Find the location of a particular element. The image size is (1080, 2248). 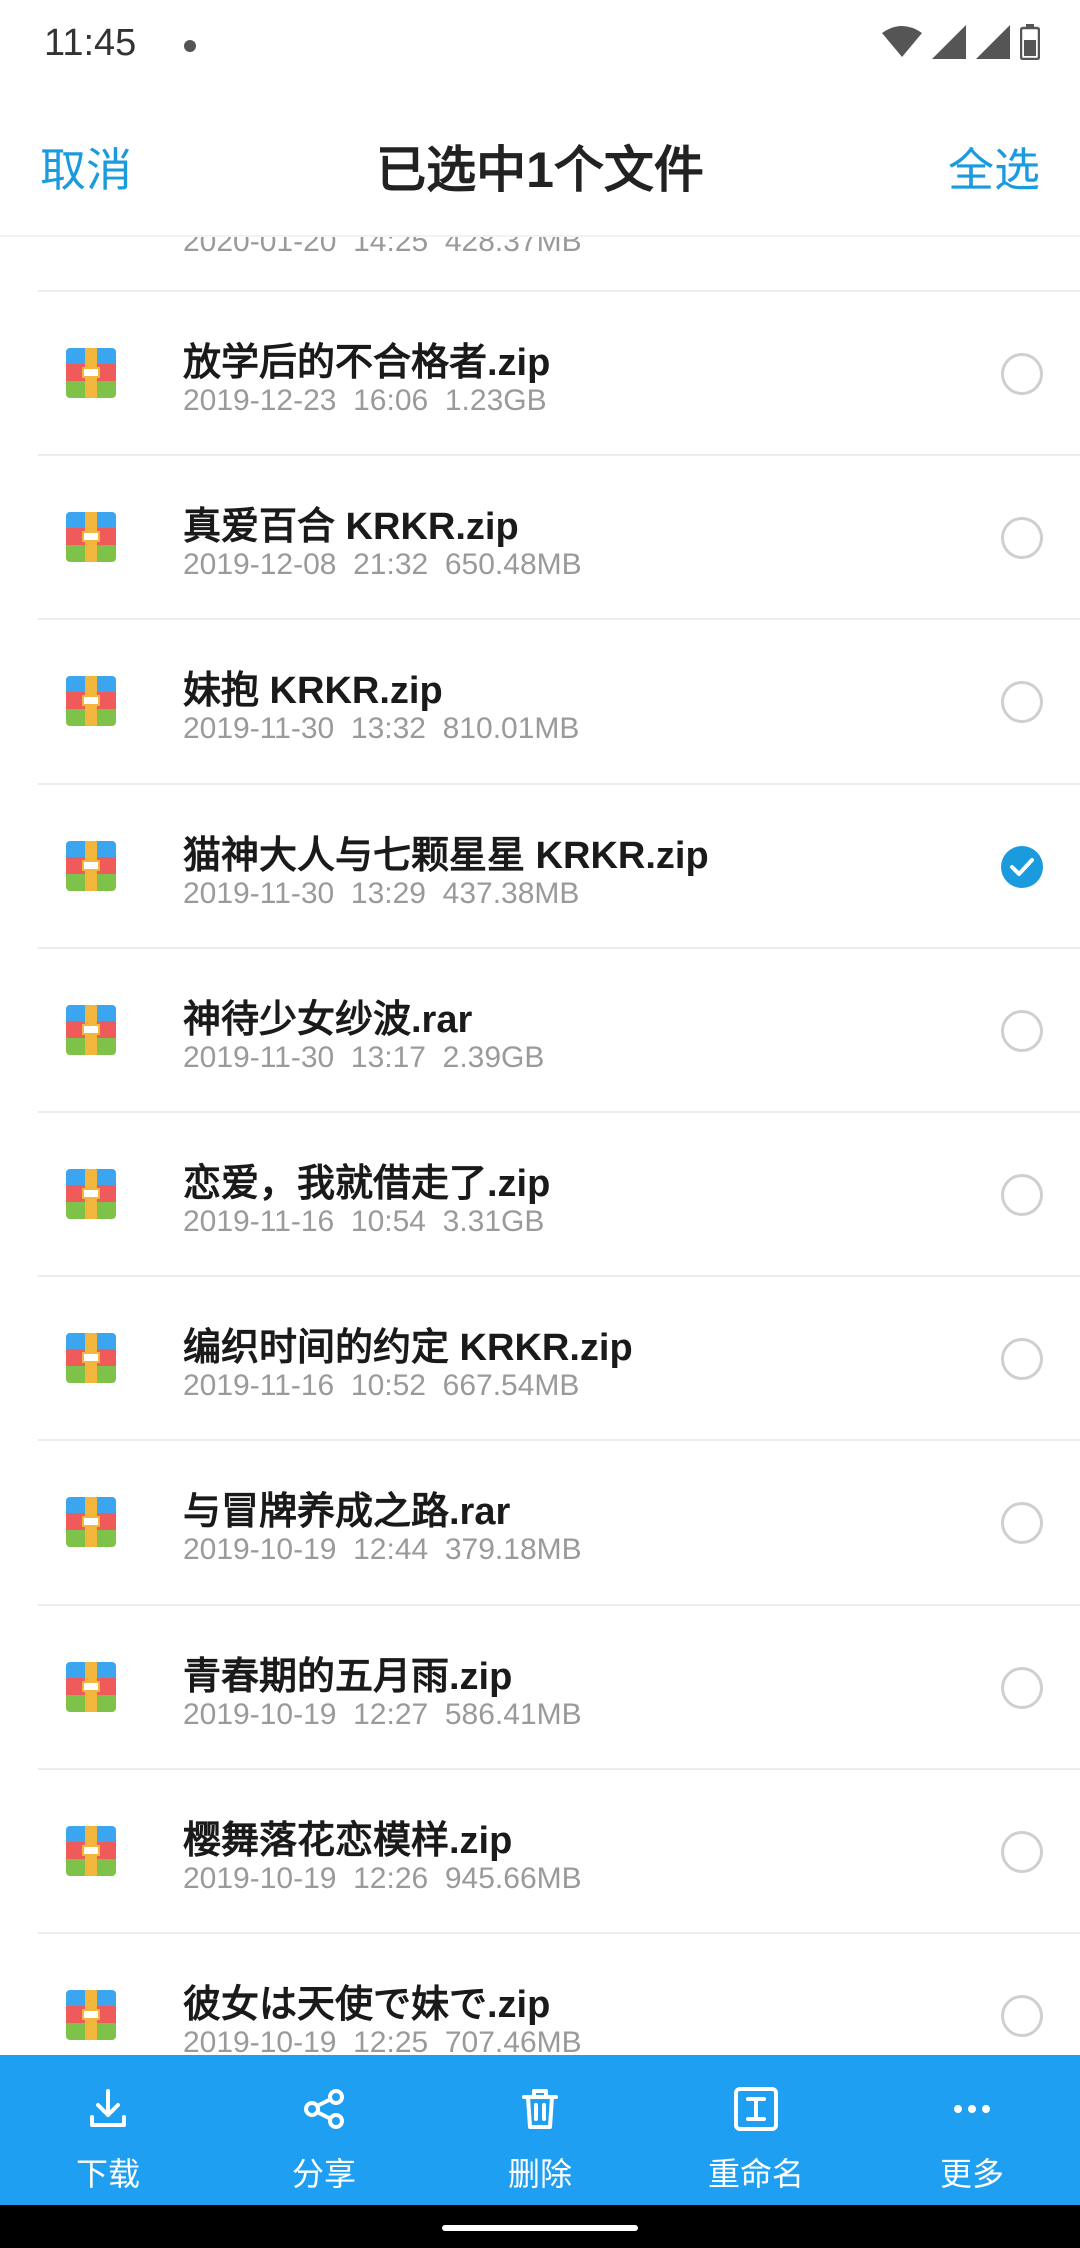

file-name: 妹抱 KRKR.zip is located at coordinates (313, 691).